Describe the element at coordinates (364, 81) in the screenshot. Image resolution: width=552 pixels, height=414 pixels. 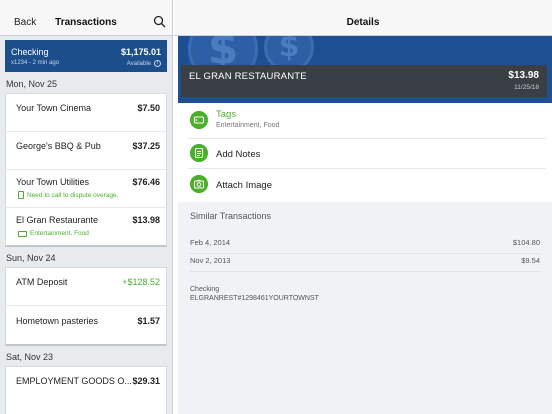
I see `transaction-summary: EL GRAN RESTAURANTE $13.98 11/25/18` at that location.